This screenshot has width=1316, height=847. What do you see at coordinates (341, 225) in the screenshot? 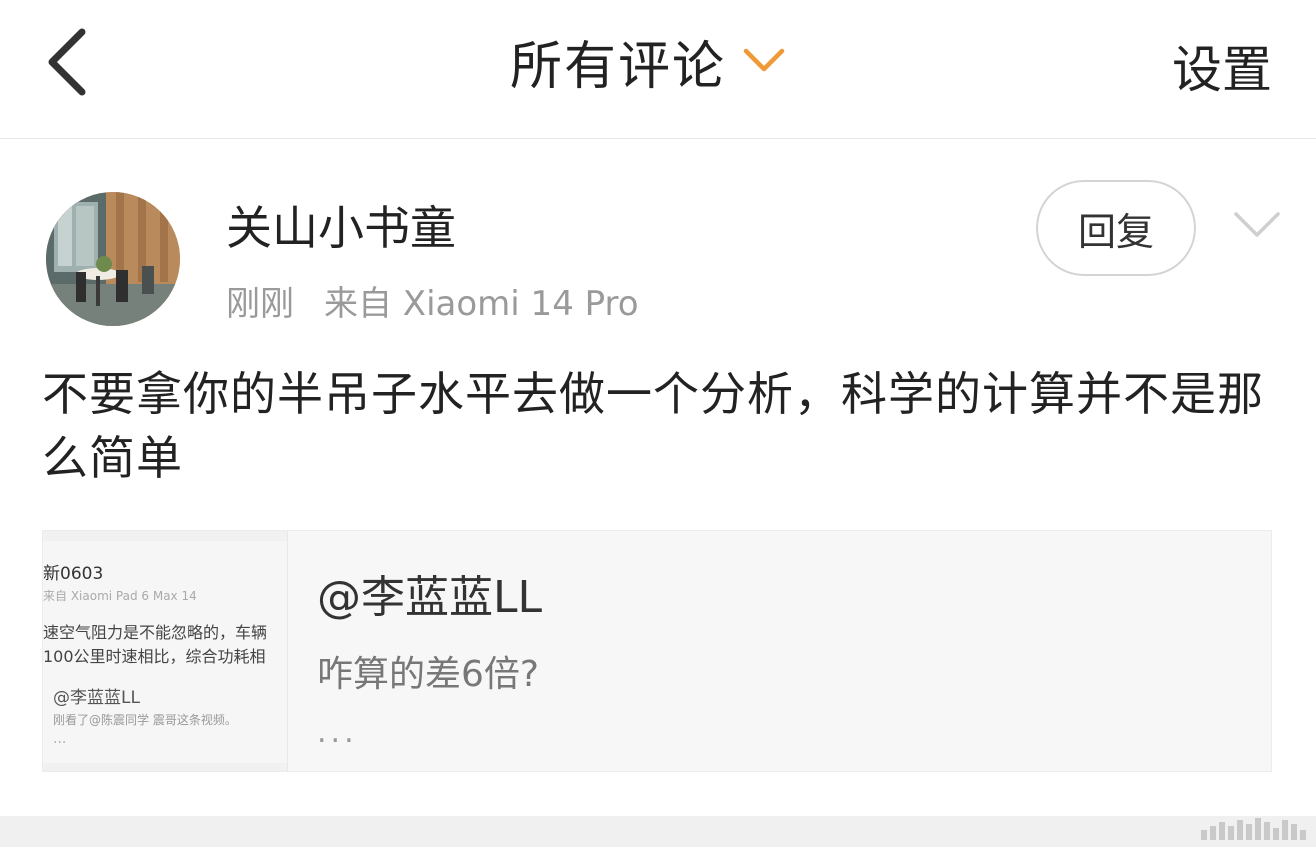
I see `comment-username: 关山小书童` at bounding box center [341, 225].